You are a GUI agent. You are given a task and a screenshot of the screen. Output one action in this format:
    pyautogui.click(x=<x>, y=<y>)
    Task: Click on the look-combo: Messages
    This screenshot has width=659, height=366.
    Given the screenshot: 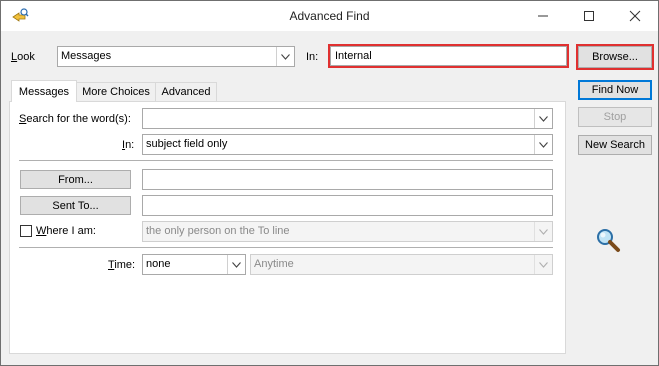 What is the action you would take?
    pyautogui.click(x=176, y=56)
    